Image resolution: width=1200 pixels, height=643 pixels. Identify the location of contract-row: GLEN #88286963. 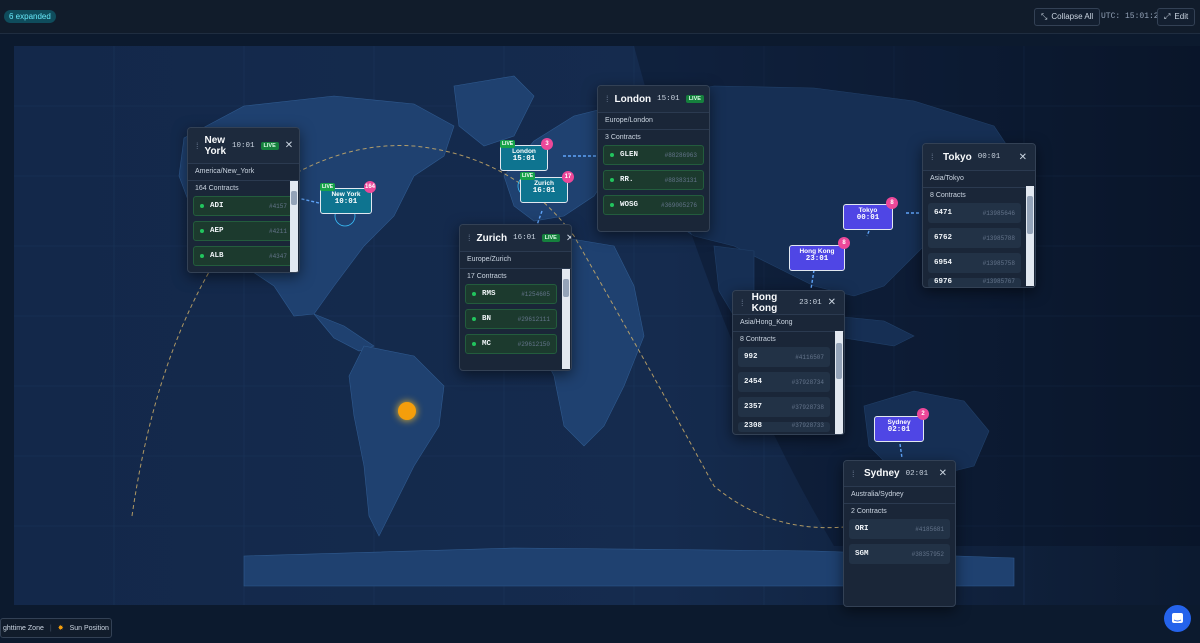
(653, 155).